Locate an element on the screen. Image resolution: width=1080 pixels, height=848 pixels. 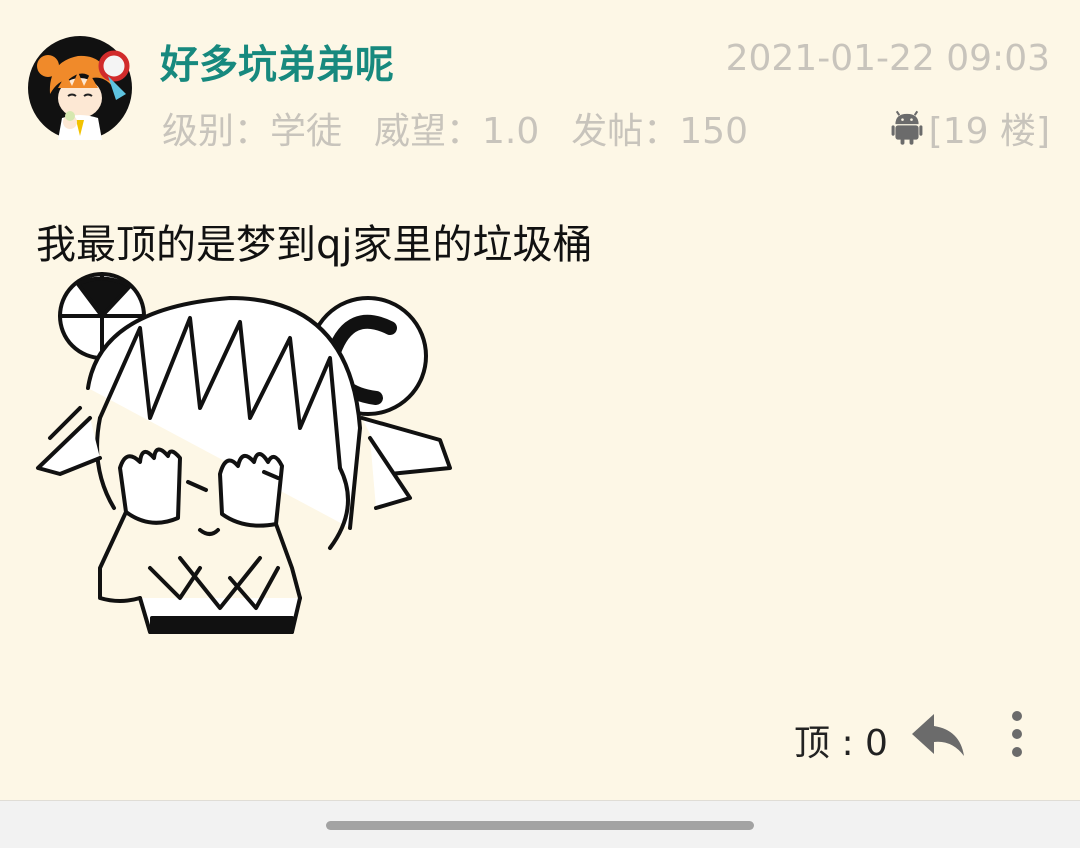
user-avatar is located at coordinates (80, 88).